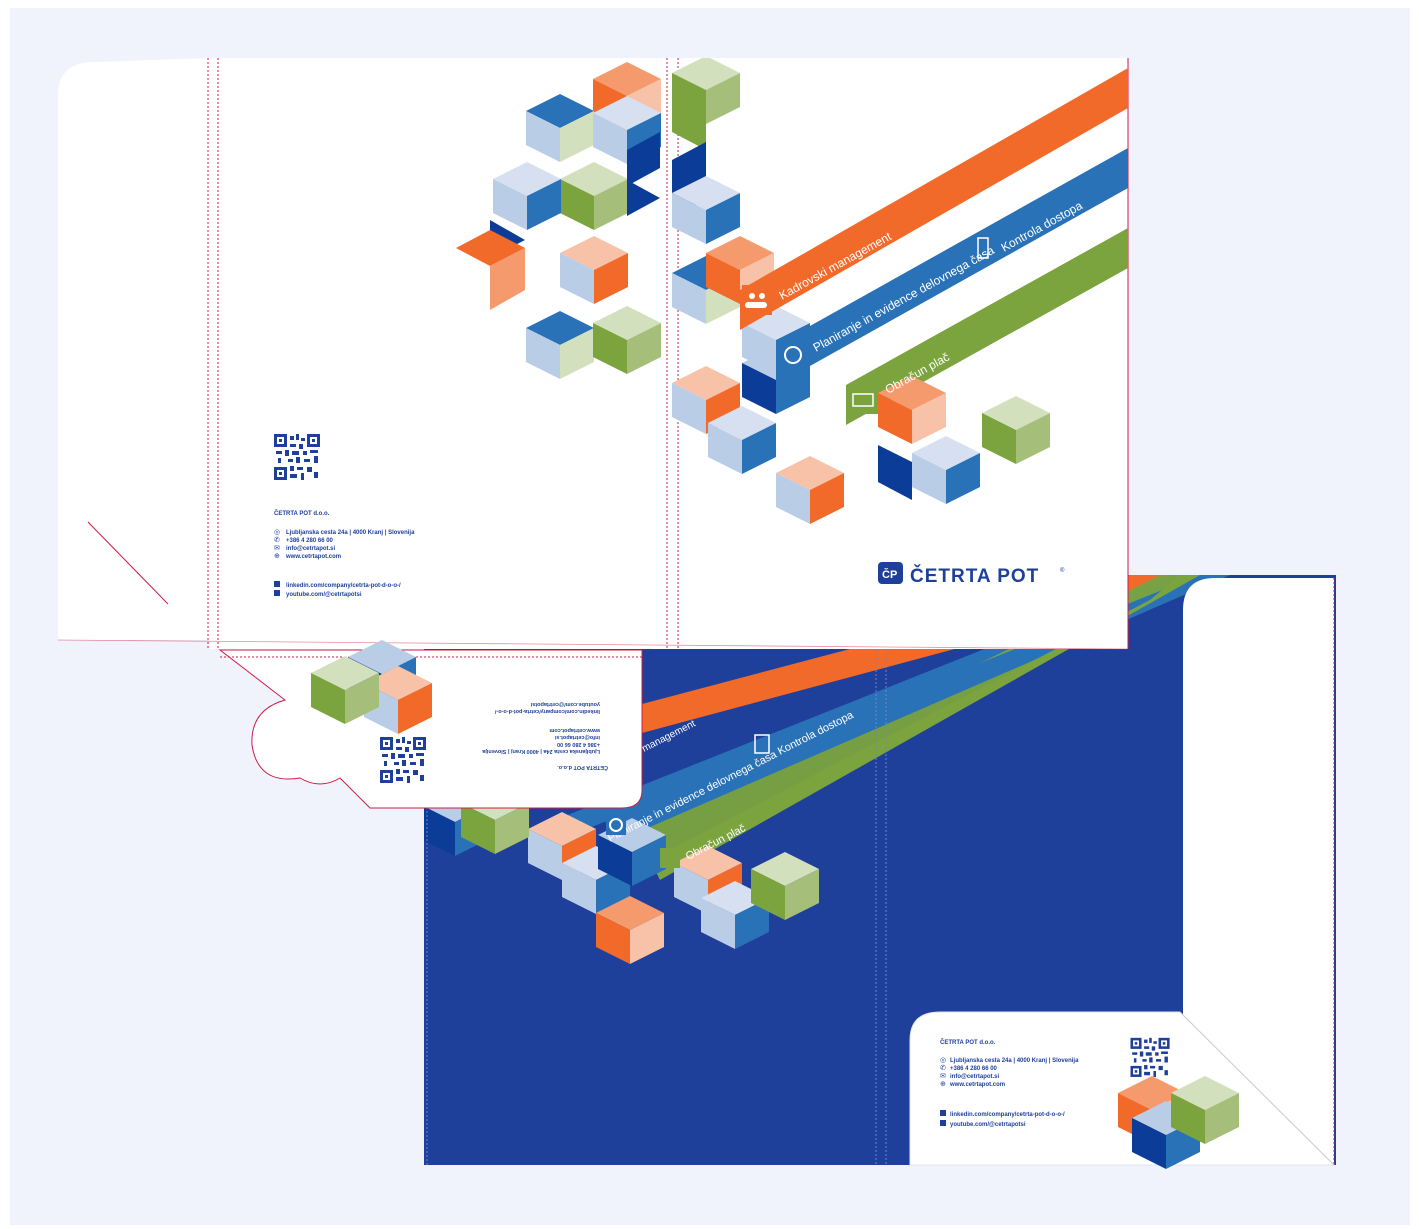  What do you see at coordinates (889, 574) in the screenshot?
I see `logo-mark-text: ČP` at bounding box center [889, 574].